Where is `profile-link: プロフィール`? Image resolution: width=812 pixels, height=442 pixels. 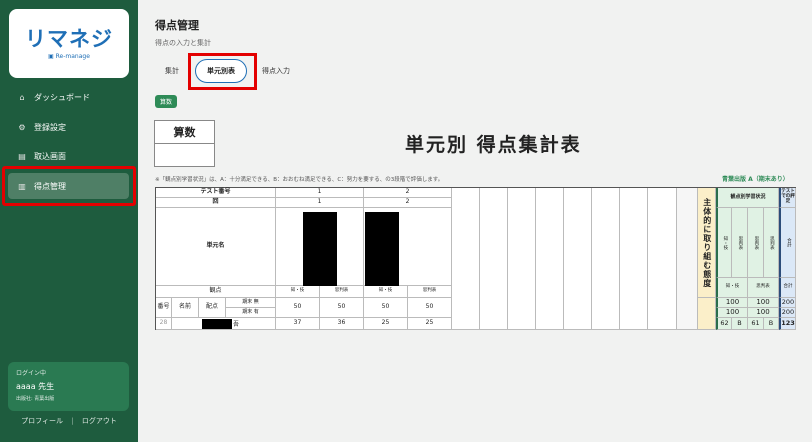
profile-link: プロフィール is located at coordinates (42, 421).